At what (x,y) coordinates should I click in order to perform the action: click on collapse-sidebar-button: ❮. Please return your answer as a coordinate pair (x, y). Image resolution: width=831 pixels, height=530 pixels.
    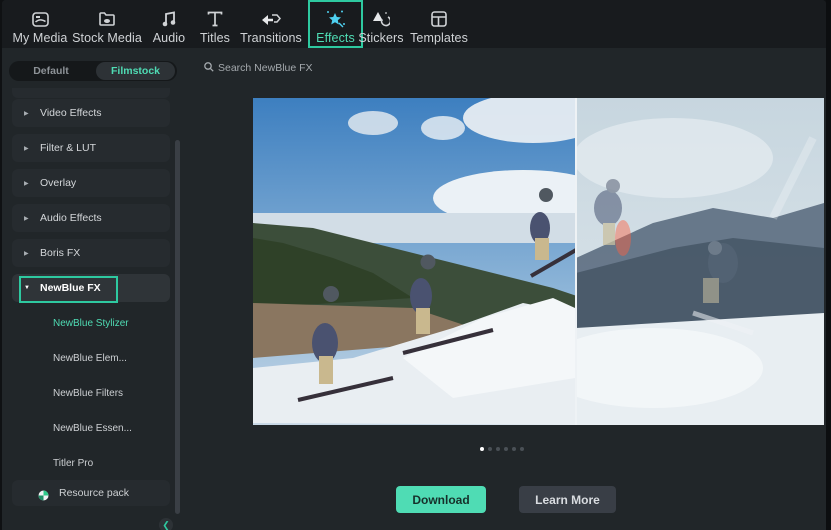
    Looking at the image, I should click on (166, 524).